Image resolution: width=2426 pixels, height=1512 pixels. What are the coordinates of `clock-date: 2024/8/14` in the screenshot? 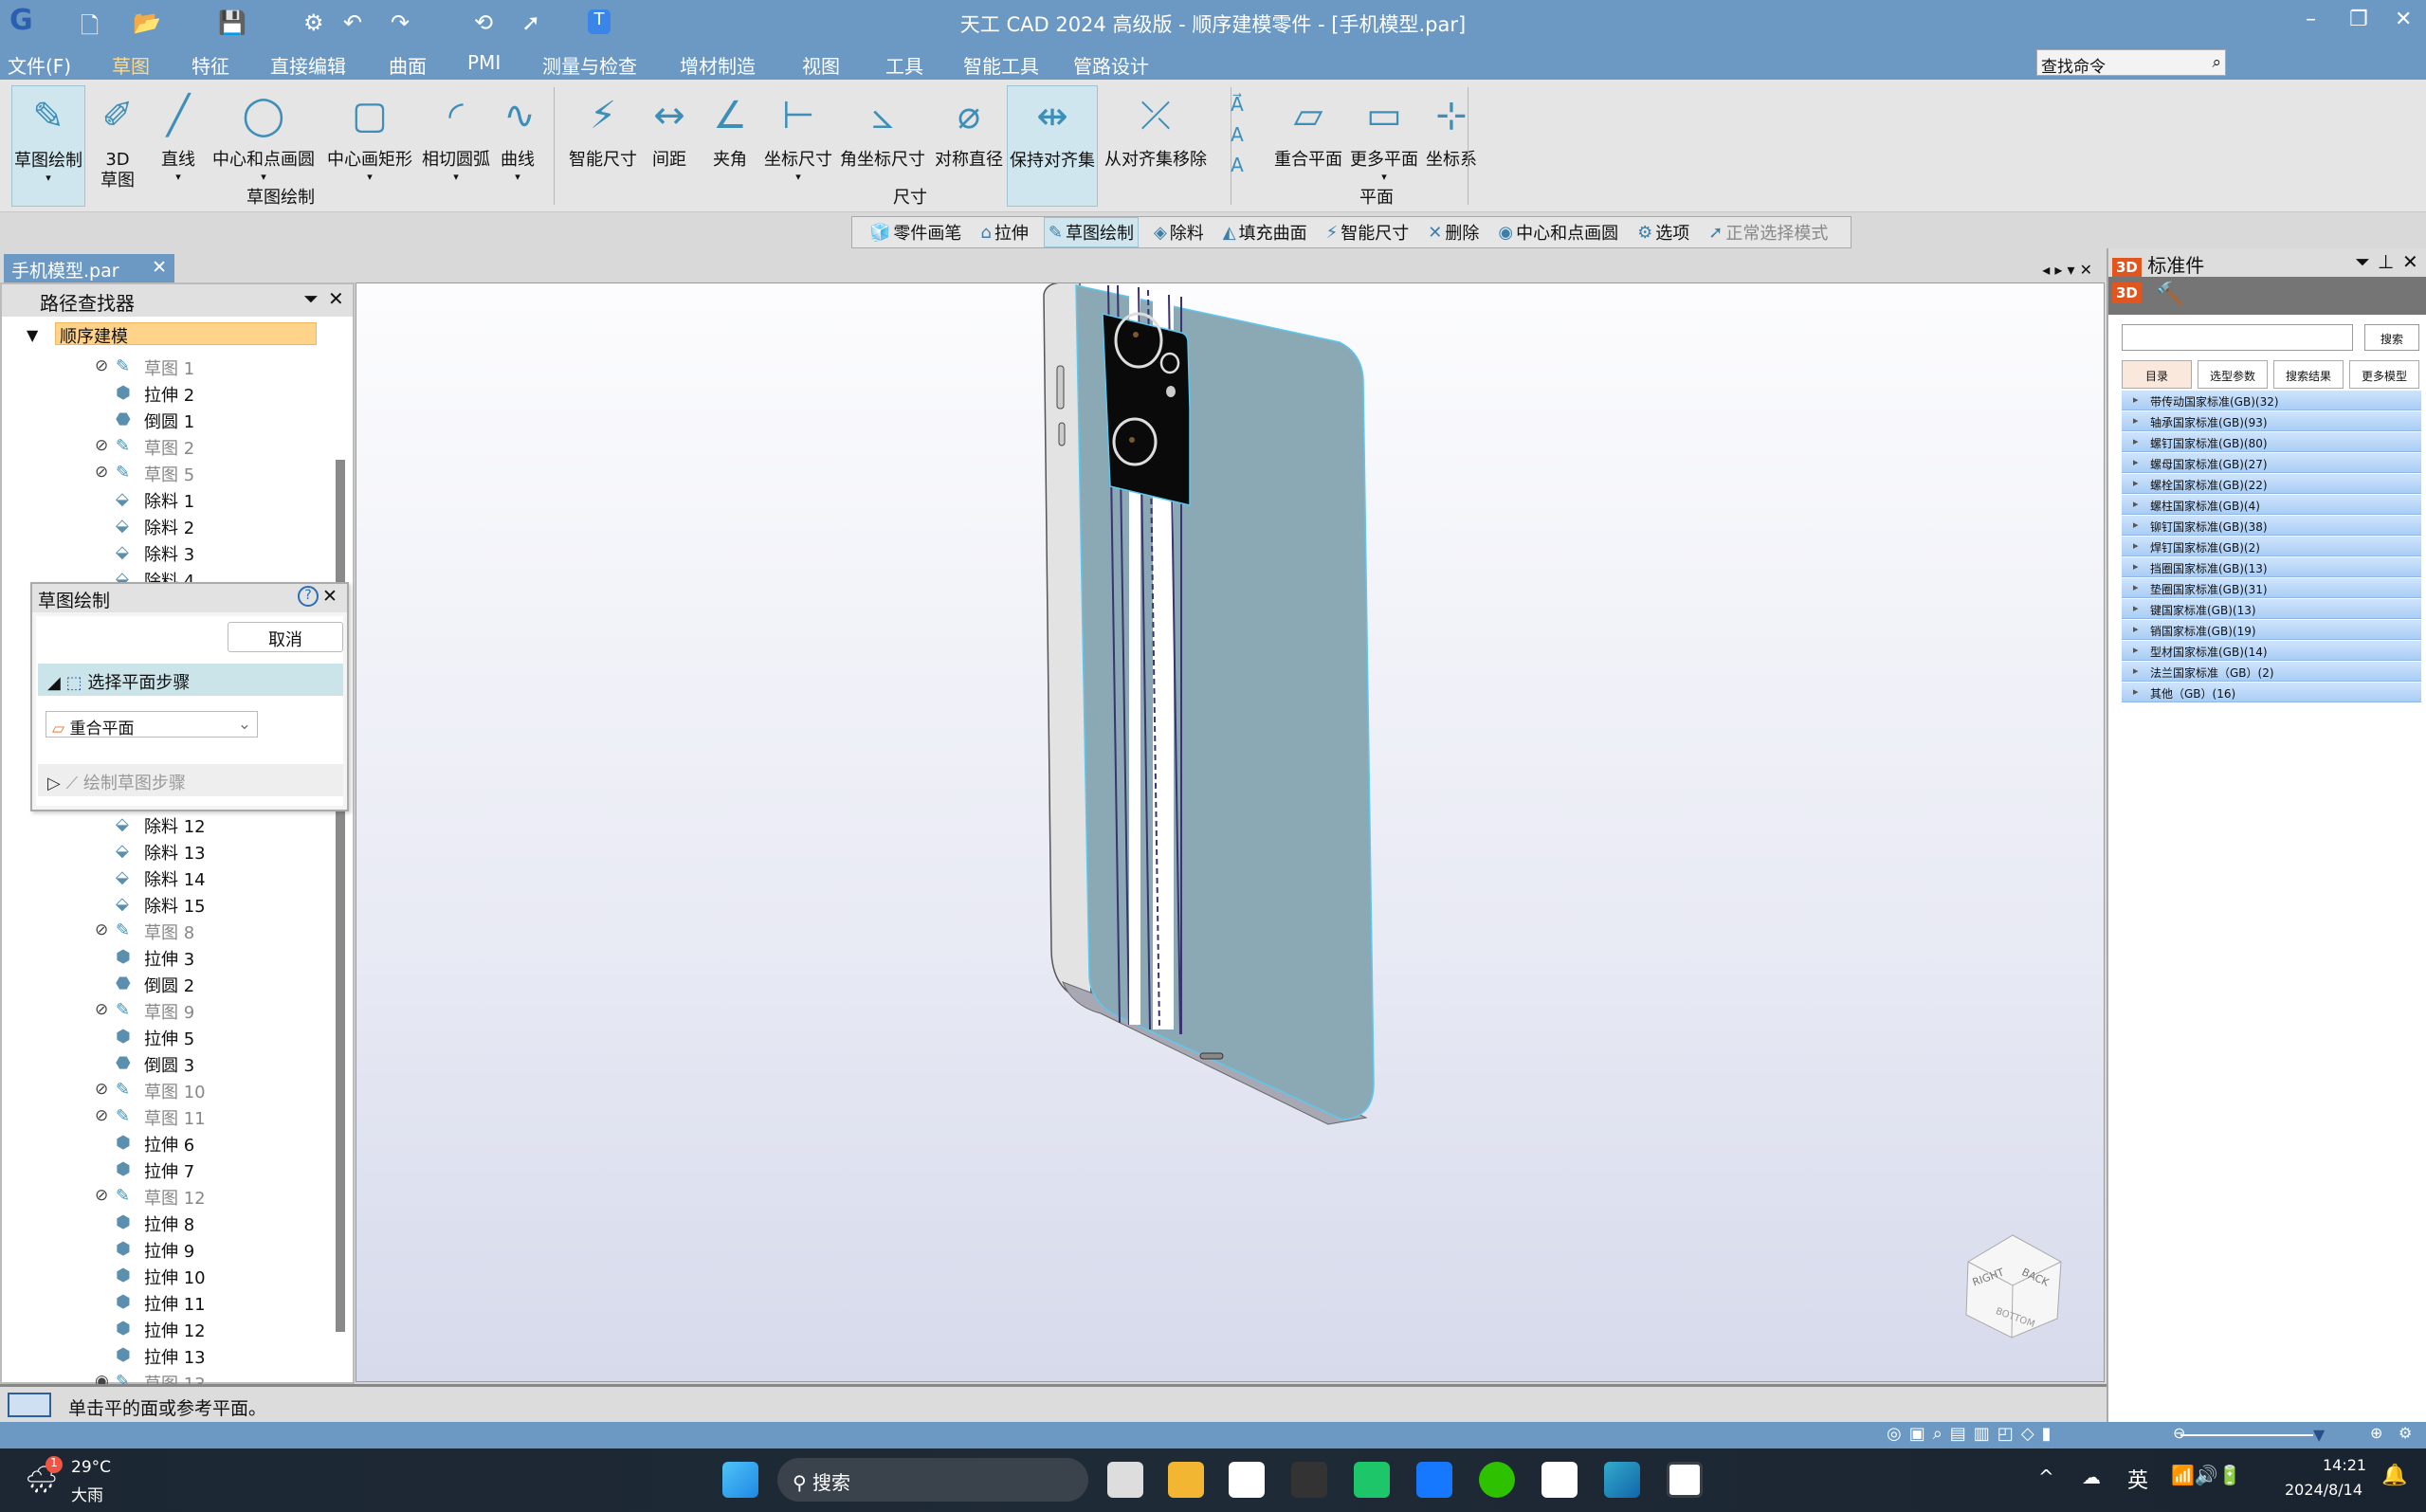 It's located at (2323, 1490).